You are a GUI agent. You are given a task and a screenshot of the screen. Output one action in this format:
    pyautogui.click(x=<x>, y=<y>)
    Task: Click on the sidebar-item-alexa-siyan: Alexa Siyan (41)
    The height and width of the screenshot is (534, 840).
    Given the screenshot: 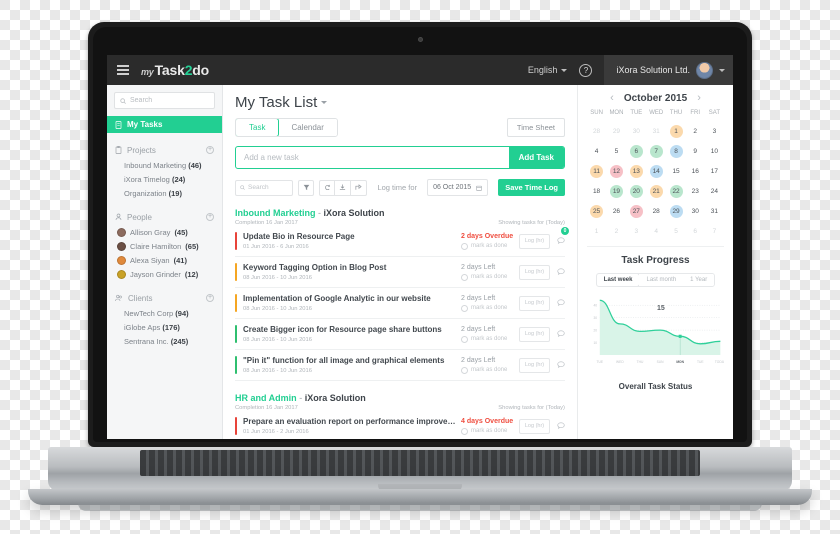 What is the action you would take?
    pyautogui.click(x=164, y=260)
    